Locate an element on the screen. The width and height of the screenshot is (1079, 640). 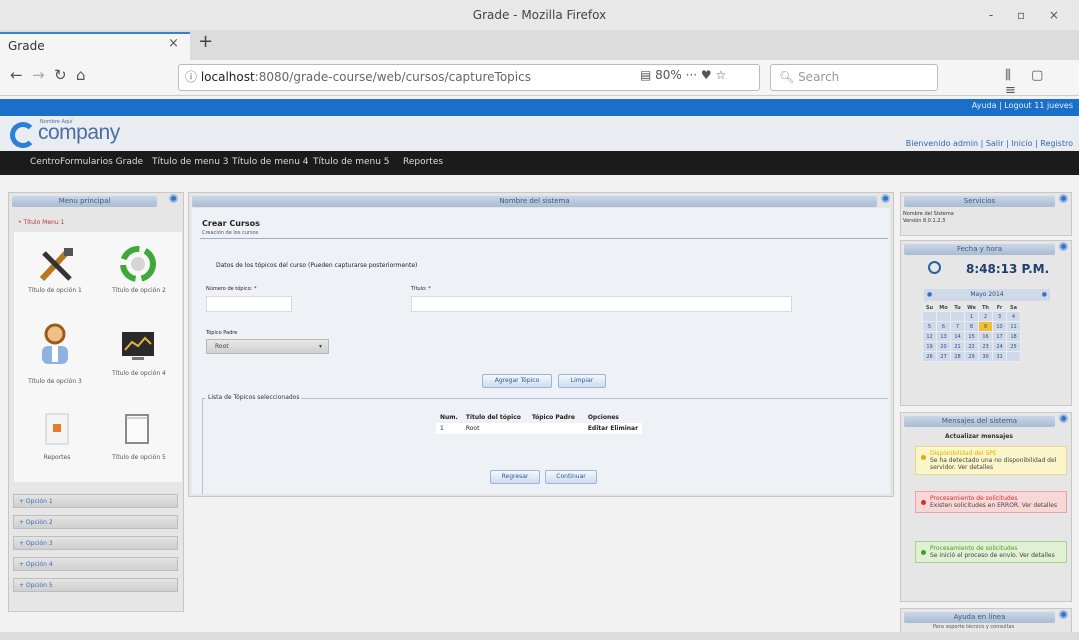
calendar-day: 25 is located at coordinates (1013, 346).